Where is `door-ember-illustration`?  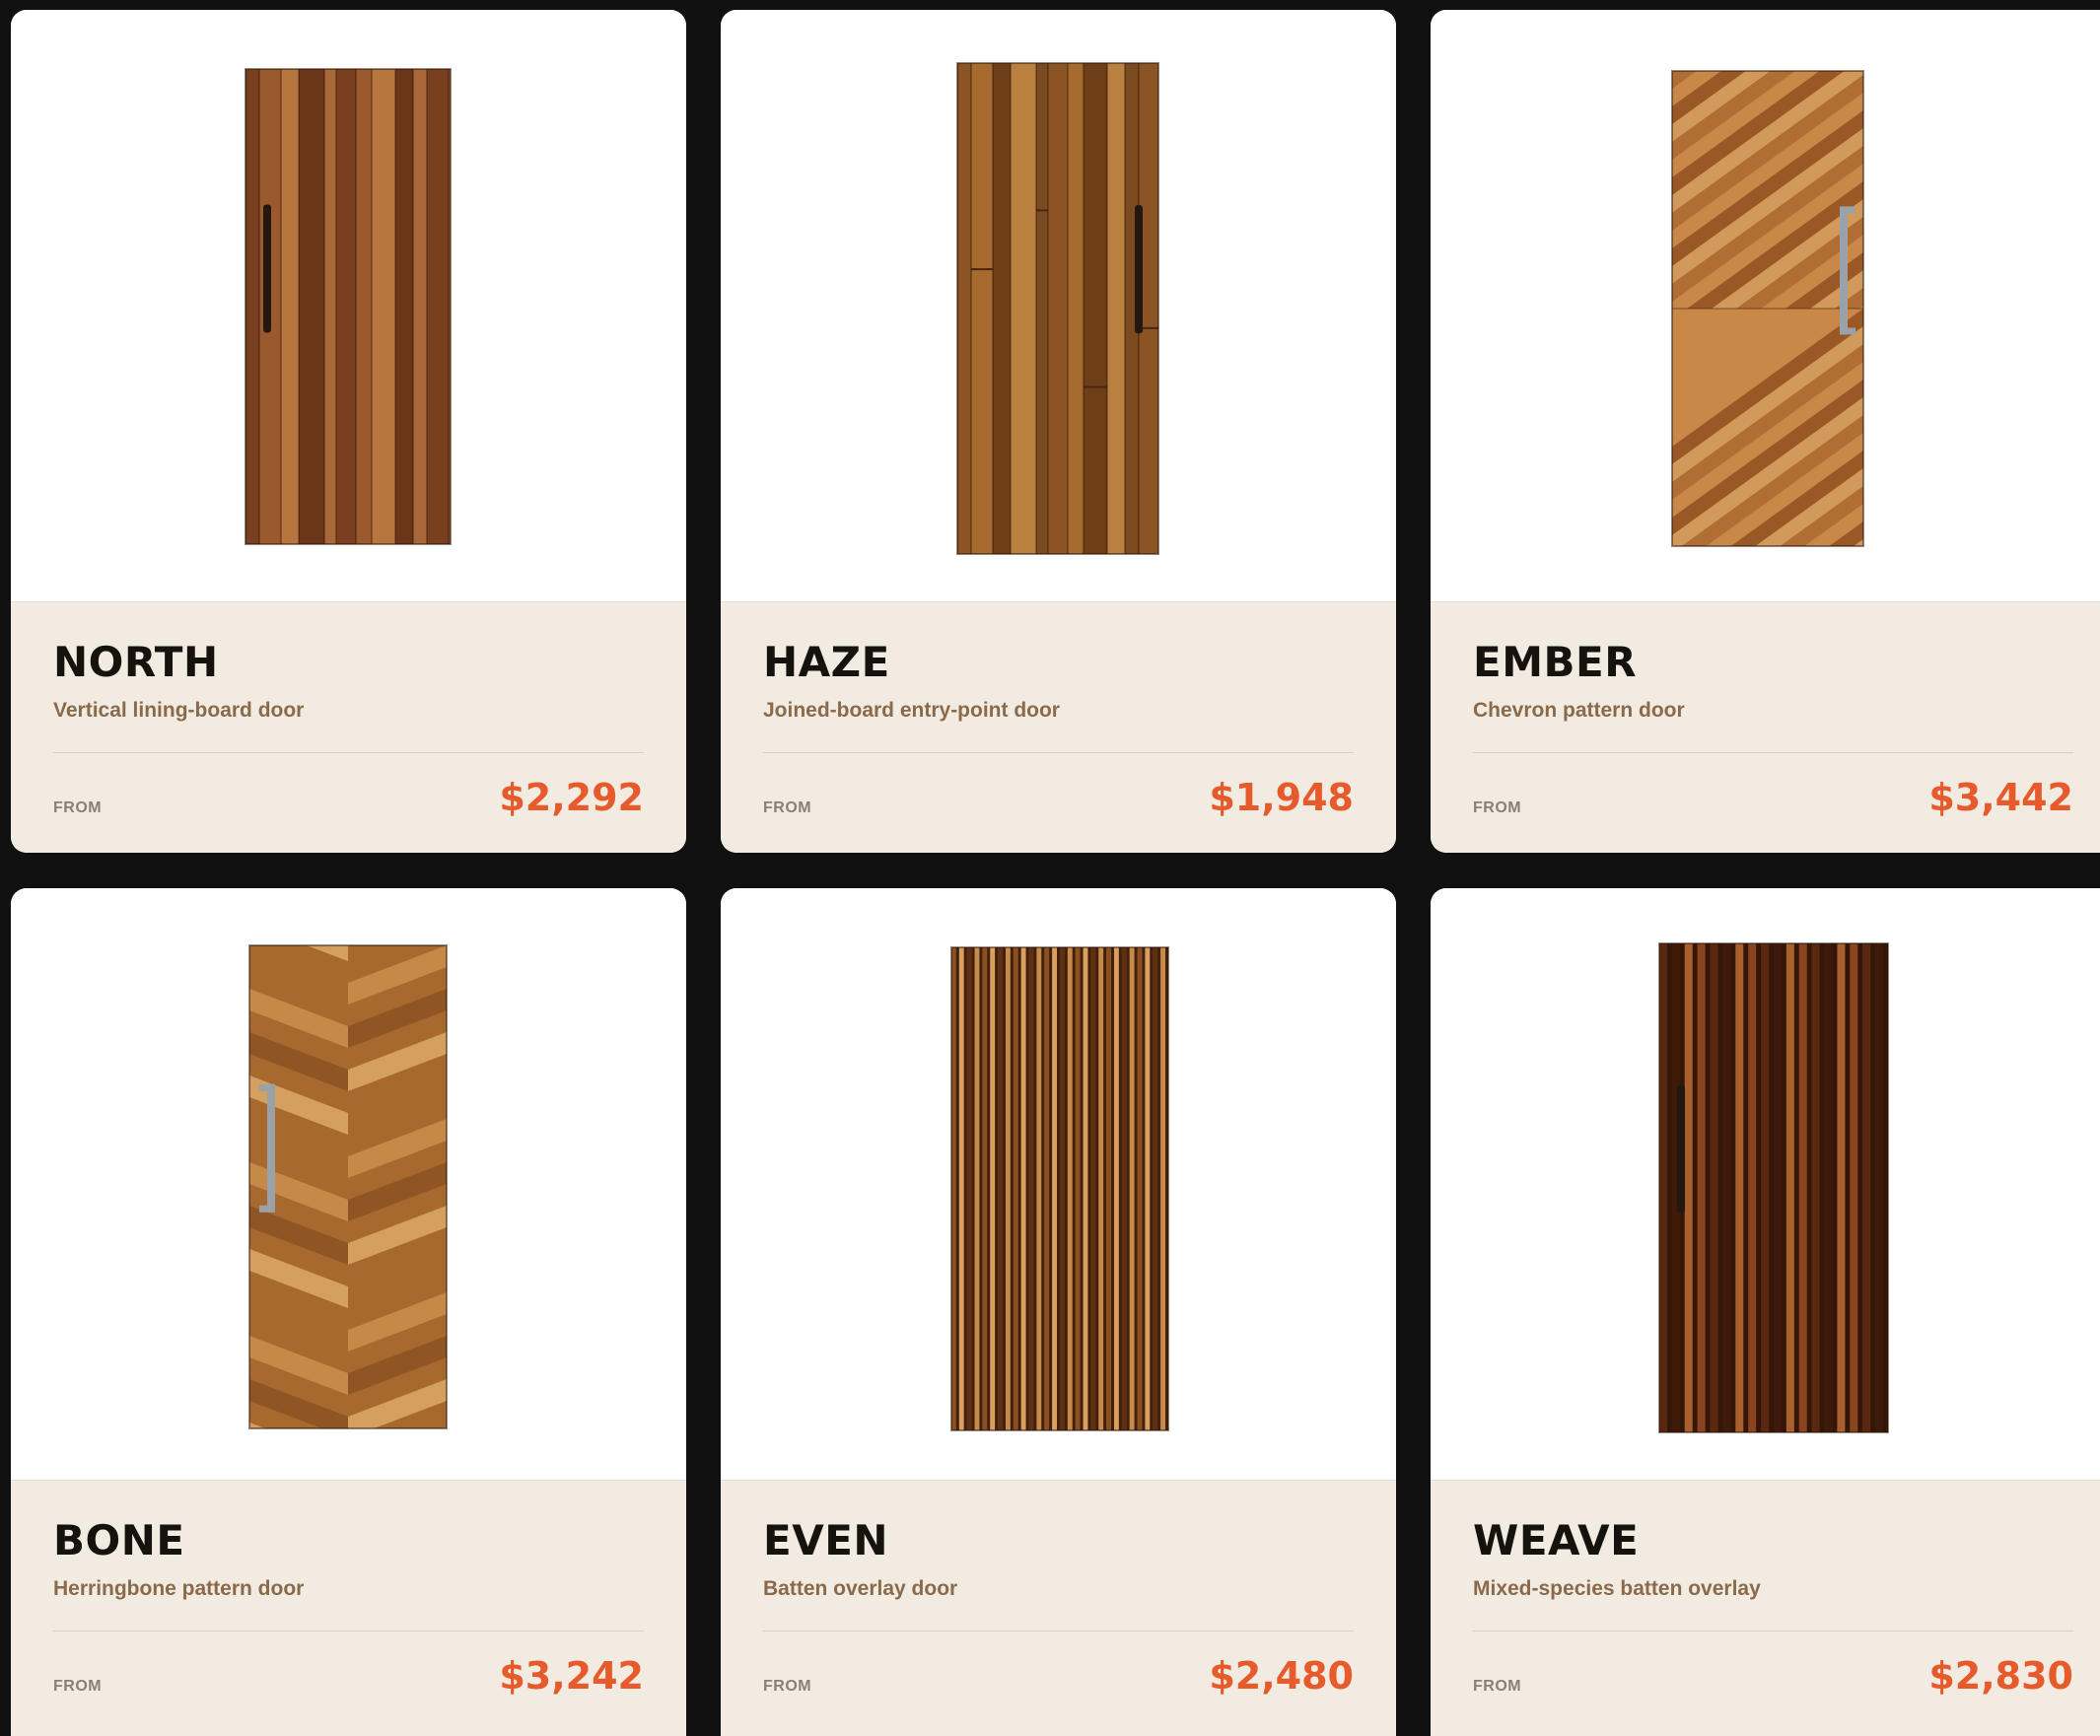
door-ember-illustration is located at coordinates (1767, 305).